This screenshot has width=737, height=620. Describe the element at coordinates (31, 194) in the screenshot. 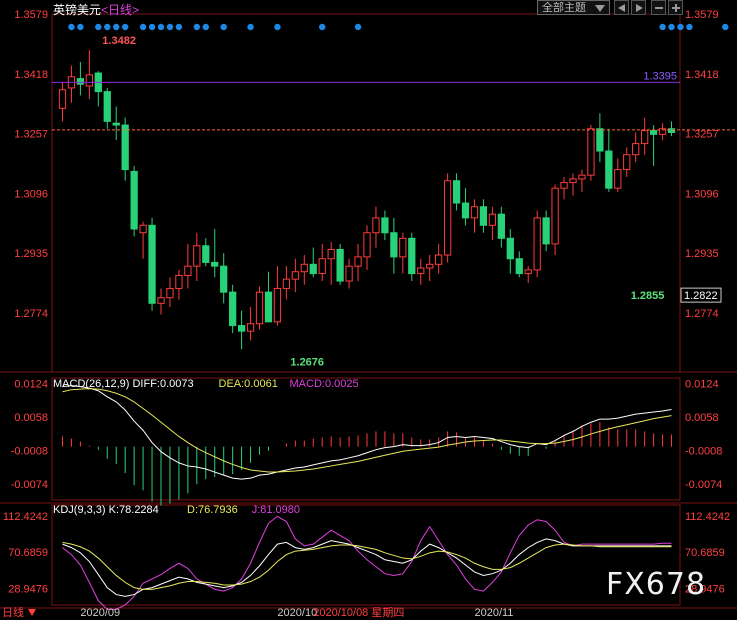

I see `price-tick-left: 1.3096` at that location.